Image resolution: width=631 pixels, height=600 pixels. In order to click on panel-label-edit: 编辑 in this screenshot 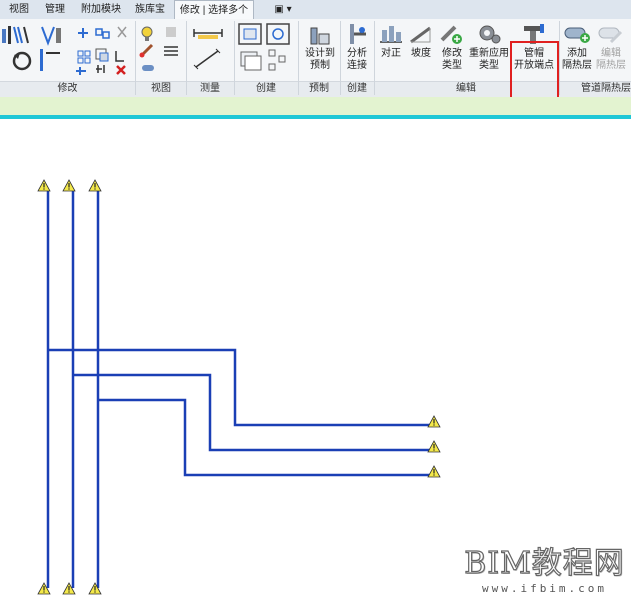, I will do `click(466, 88)`.